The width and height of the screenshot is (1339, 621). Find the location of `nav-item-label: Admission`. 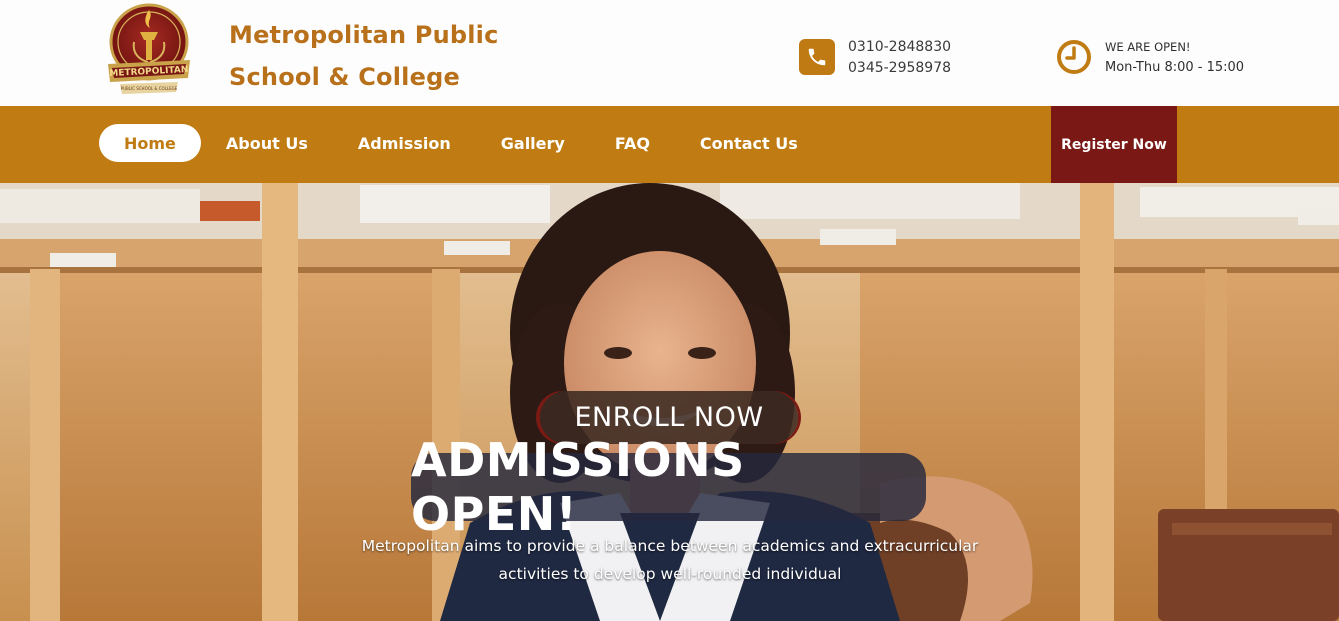

nav-item-label: Admission is located at coordinates (404, 143).